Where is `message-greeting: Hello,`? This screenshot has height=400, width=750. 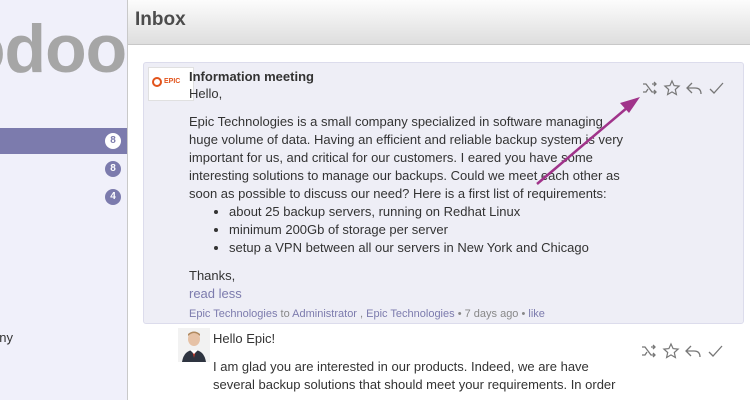
message-greeting: Hello, is located at coordinates (206, 93).